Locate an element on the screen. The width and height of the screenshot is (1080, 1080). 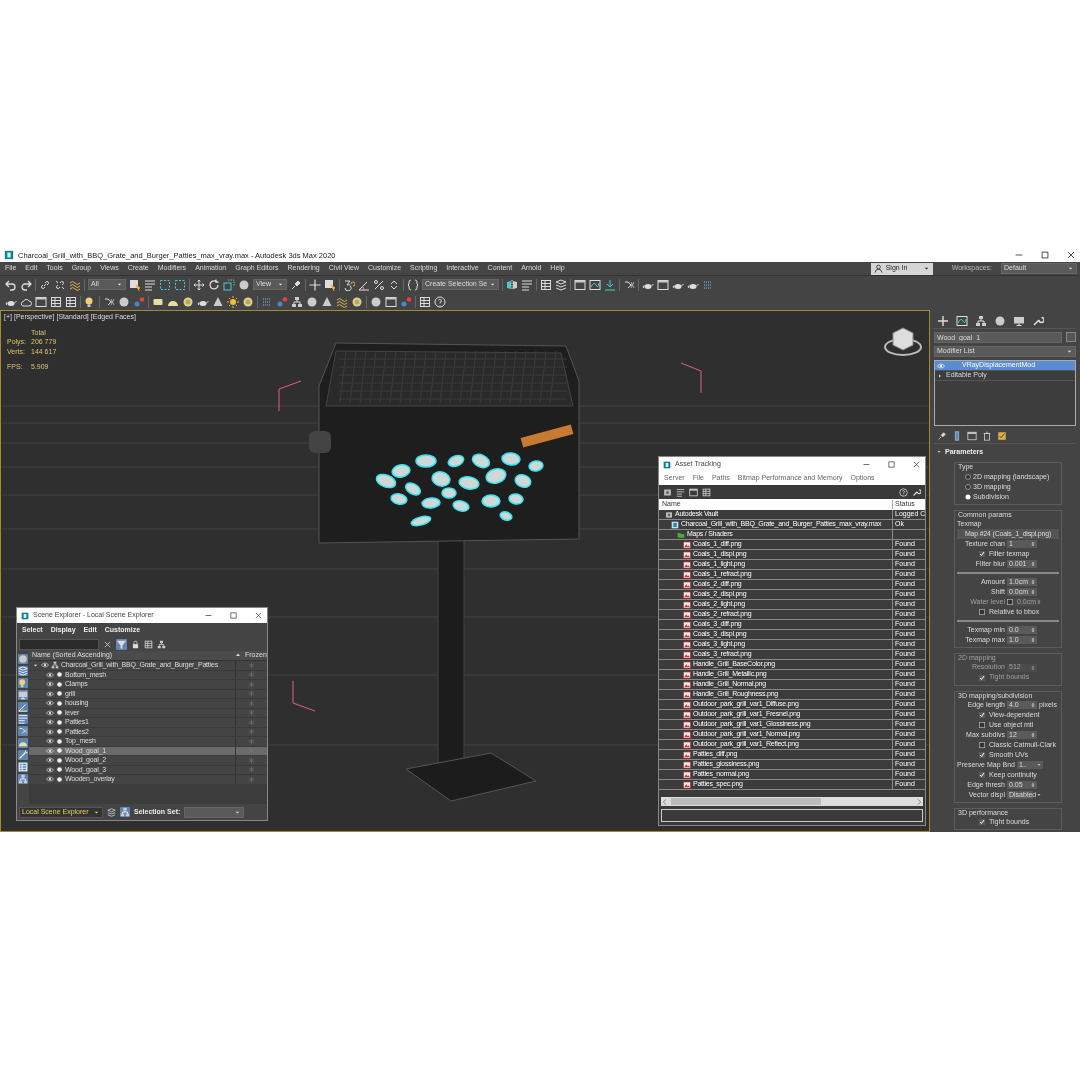
bulb-icon is located at coordinates (23, 683).